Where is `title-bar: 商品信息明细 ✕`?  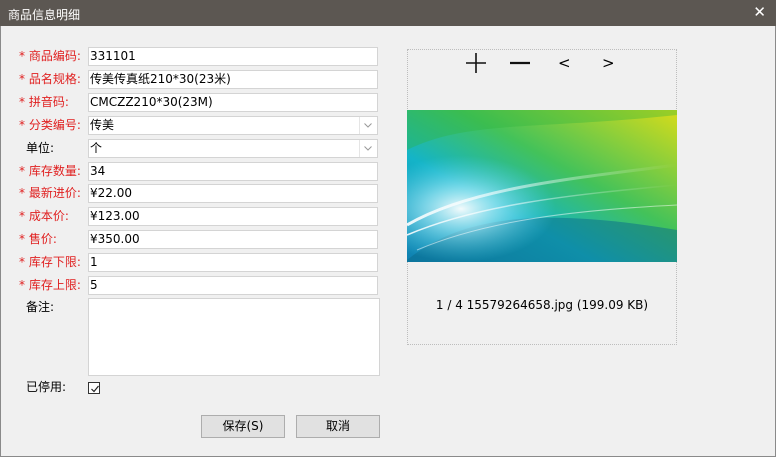 title-bar: 商品信息明细 ✕ is located at coordinates (388, 13).